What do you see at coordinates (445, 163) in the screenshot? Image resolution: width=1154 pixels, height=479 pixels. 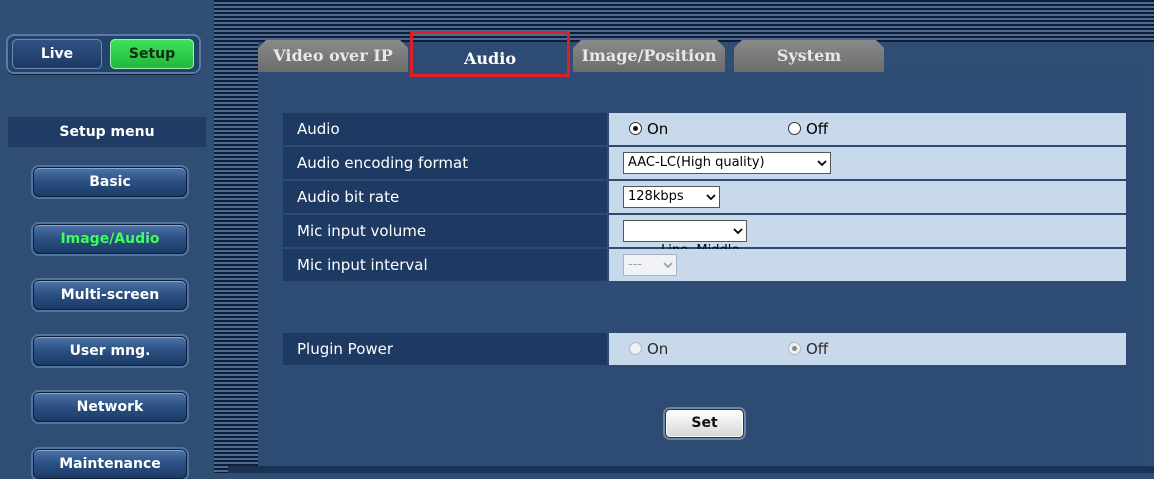 I see `encoding-label: Audio encoding format` at bounding box center [445, 163].